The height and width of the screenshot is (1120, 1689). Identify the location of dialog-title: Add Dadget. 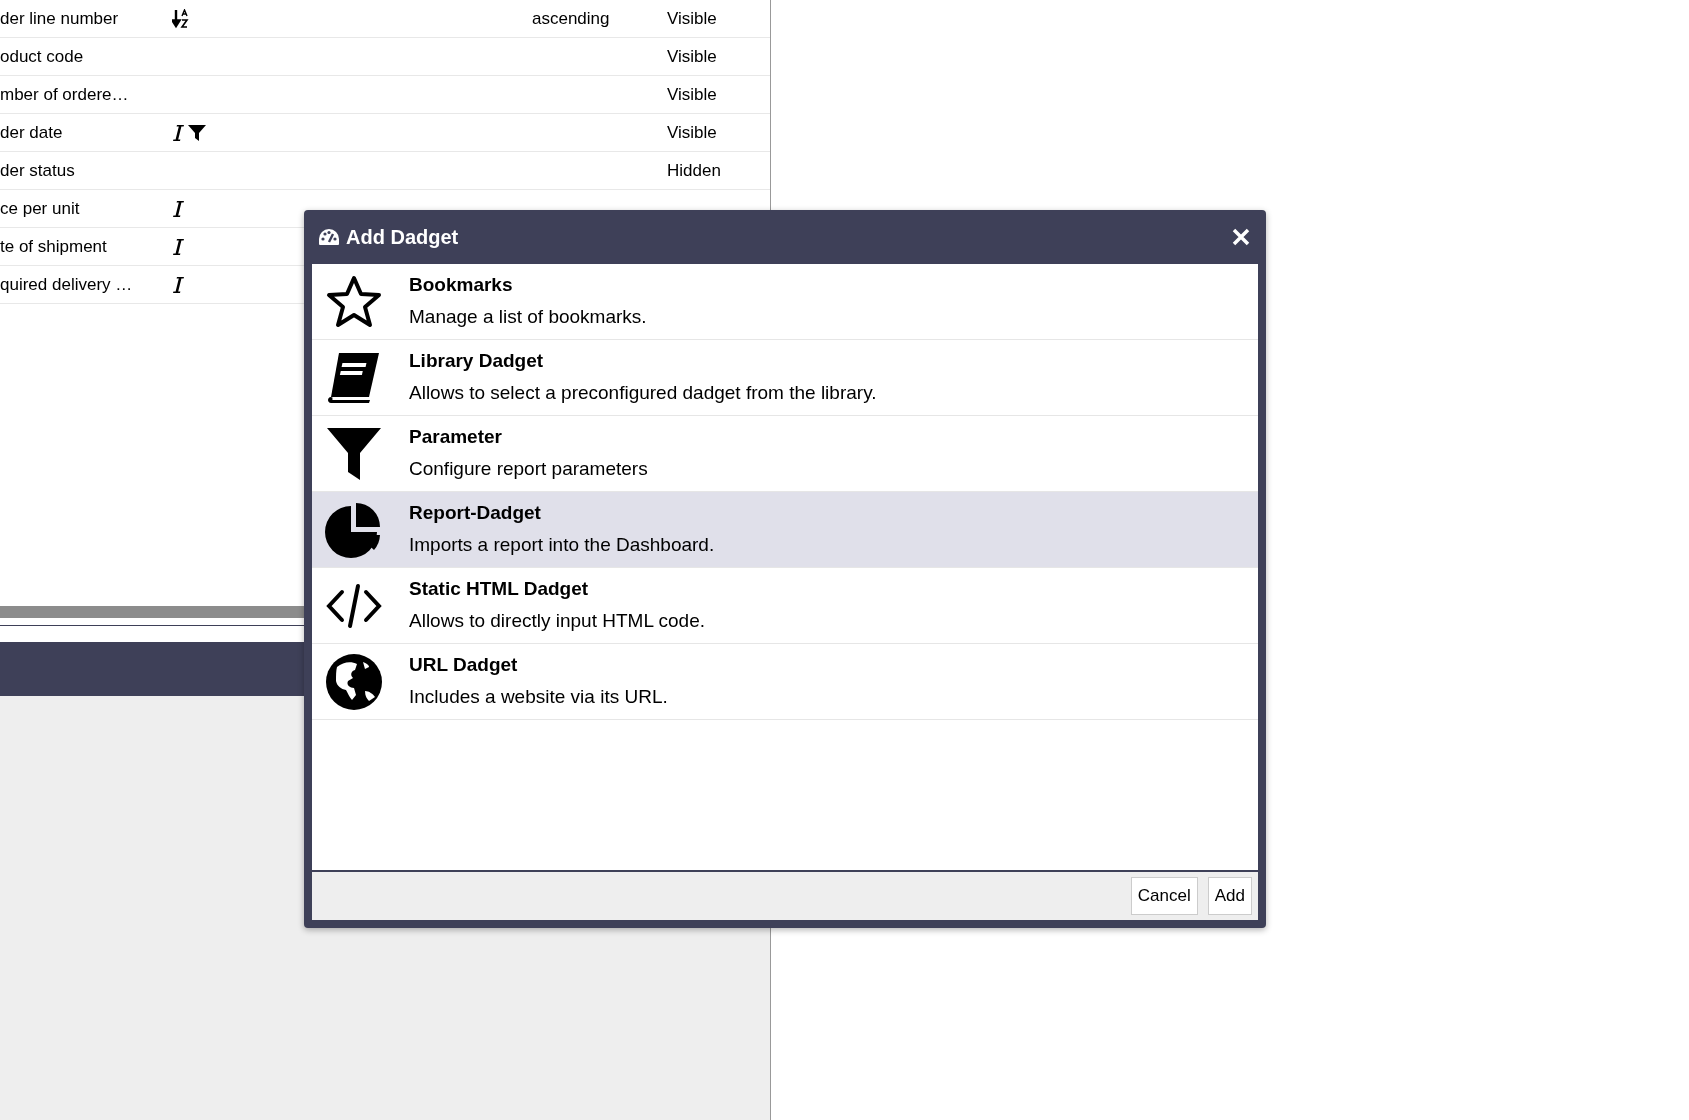
(402, 237).